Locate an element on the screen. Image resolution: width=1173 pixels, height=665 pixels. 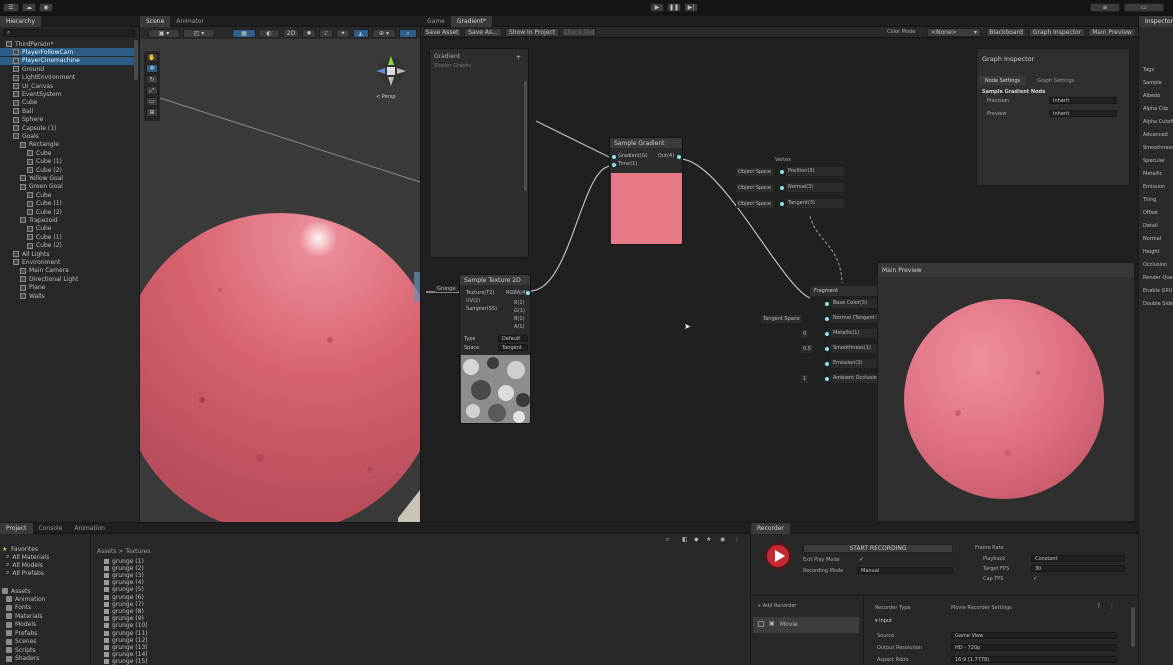
hierarchy-item: Yellow Goal is located at coordinates (67, 178).